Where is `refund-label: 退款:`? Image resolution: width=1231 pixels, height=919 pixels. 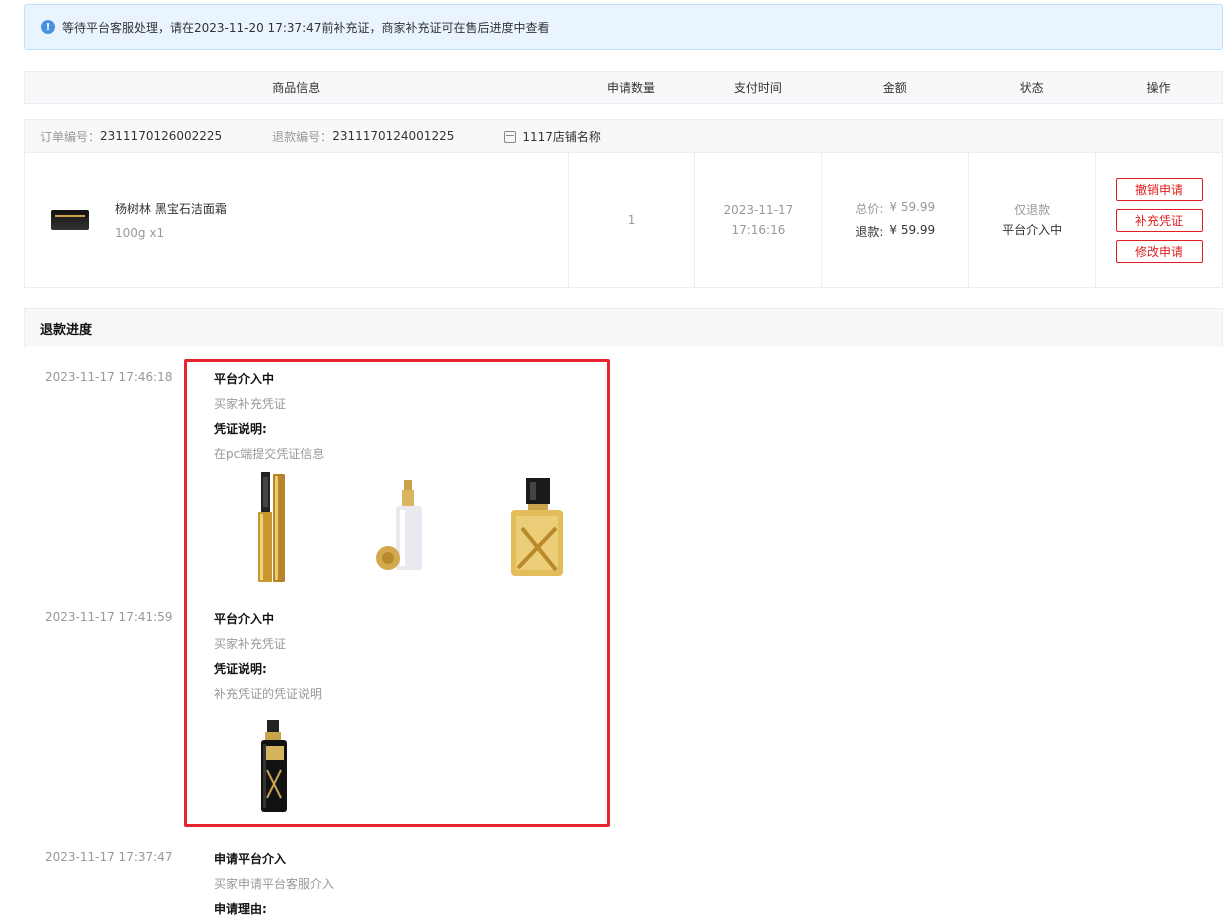 refund-label: 退款: is located at coordinates (869, 232).